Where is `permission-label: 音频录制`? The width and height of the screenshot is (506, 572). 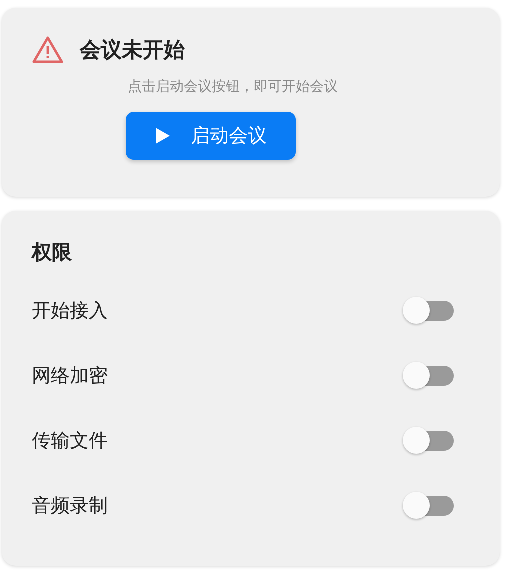
permission-label: 音频录制 is located at coordinates (70, 506).